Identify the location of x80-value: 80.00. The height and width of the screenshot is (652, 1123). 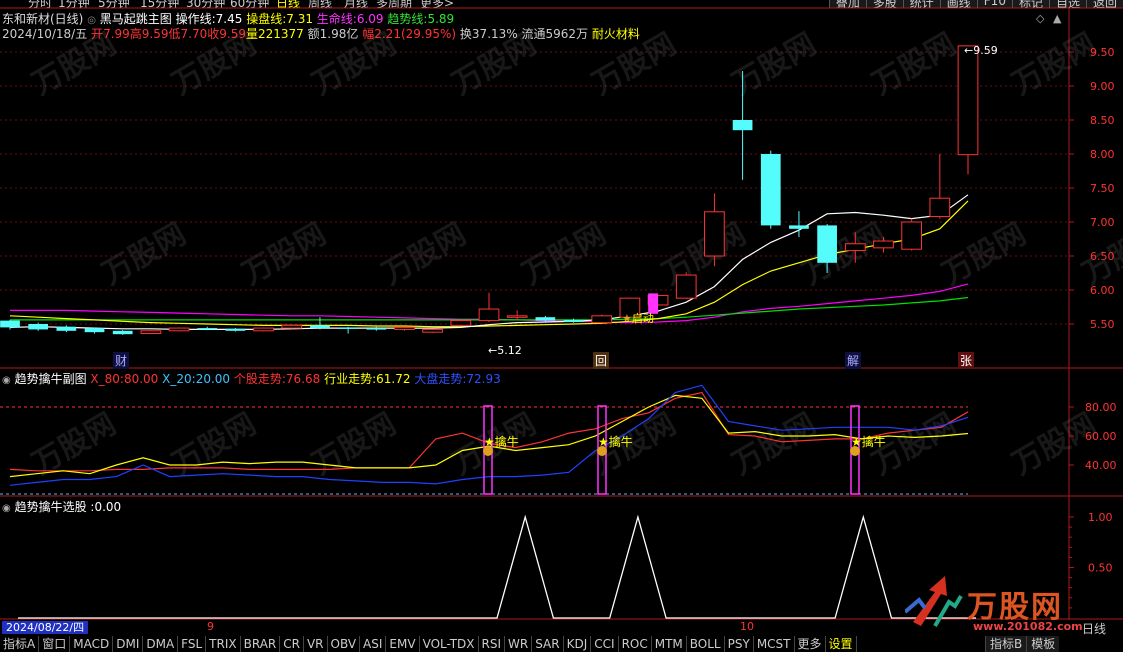
(141, 379).